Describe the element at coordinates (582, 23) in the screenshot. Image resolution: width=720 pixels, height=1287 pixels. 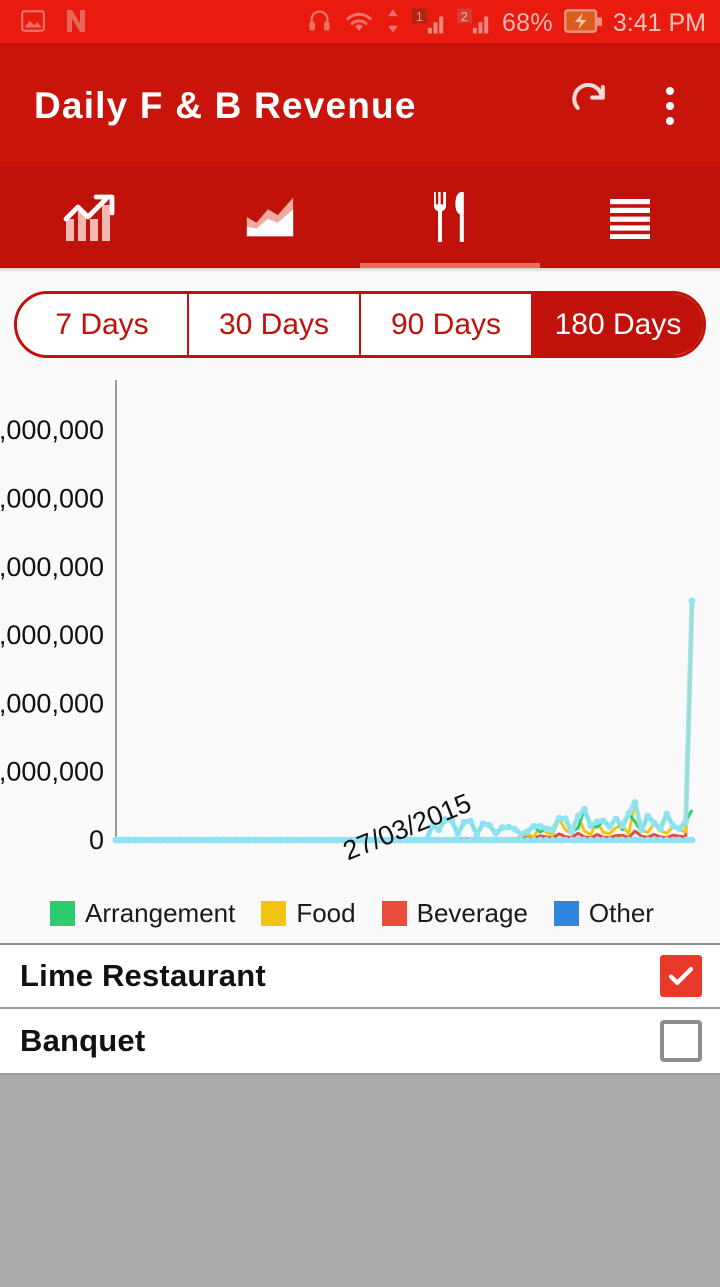
I see `battery-charging-icon` at that location.